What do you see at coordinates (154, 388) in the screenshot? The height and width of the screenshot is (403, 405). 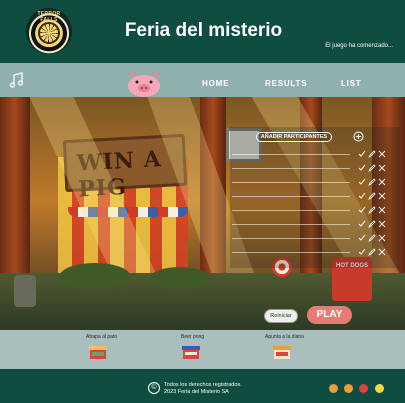 I see `copyright-icon: ©` at bounding box center [154, 388].